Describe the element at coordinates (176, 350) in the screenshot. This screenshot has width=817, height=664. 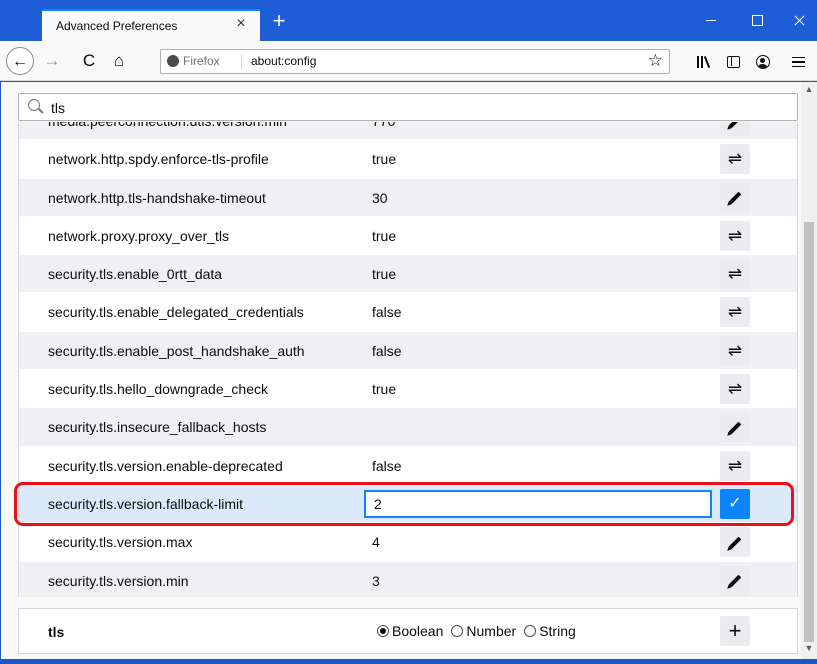
I see `pref-name: security.tls.enable_post_handshake_auth` at that location.